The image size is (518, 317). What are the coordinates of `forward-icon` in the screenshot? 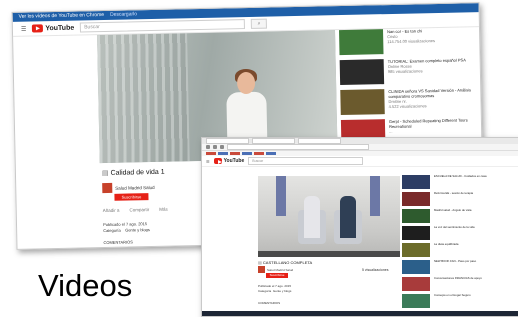 It's located at (215, 147).